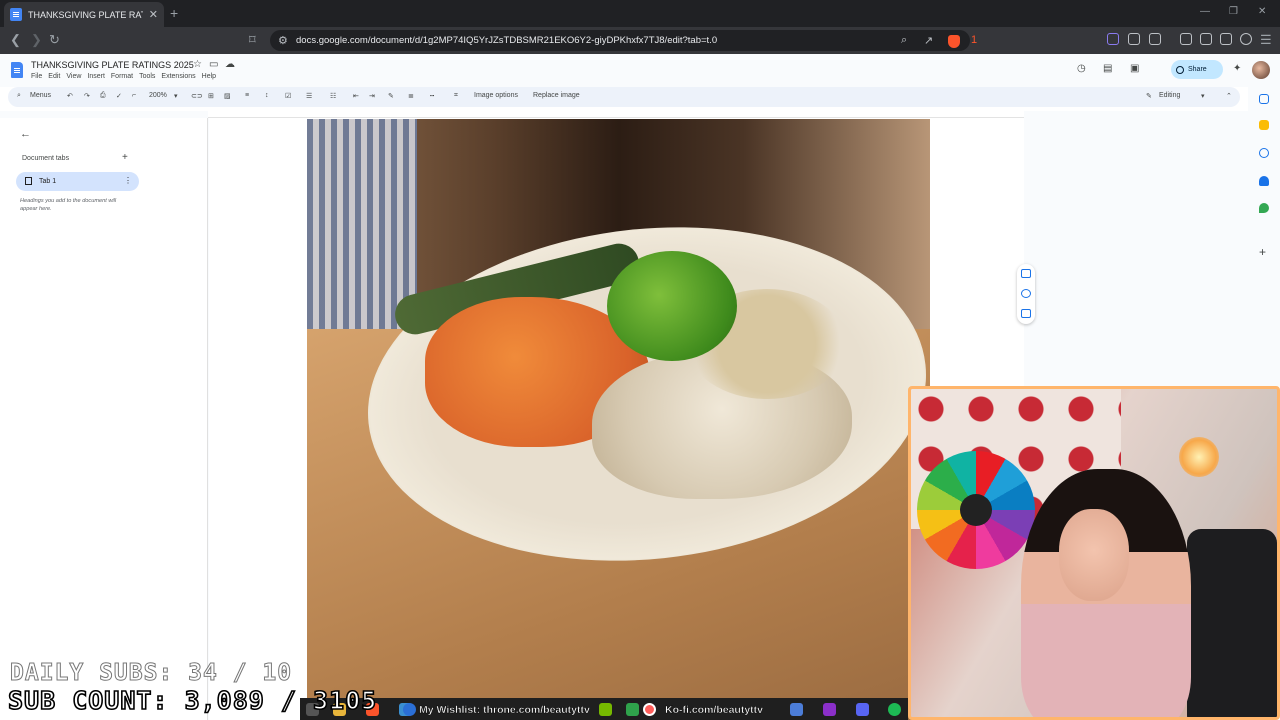 This screenshot has width=1280, height=720. What do you see at coordinates (1261, 70) in the screenshot?
I see `avatar` at bounding box center [1261, 70].